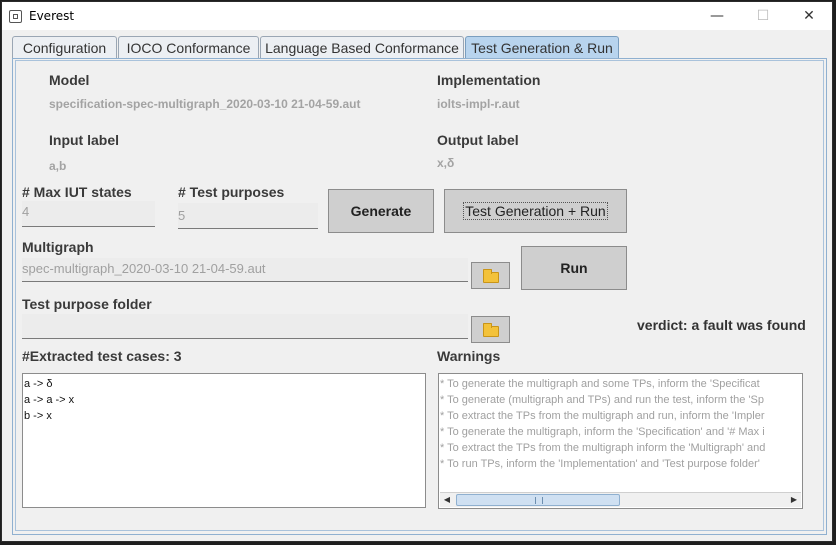  What do you see at coordinates (809, 16) in the screenshot?
I see `close-button: ✕` at bounding box center [809, 16].